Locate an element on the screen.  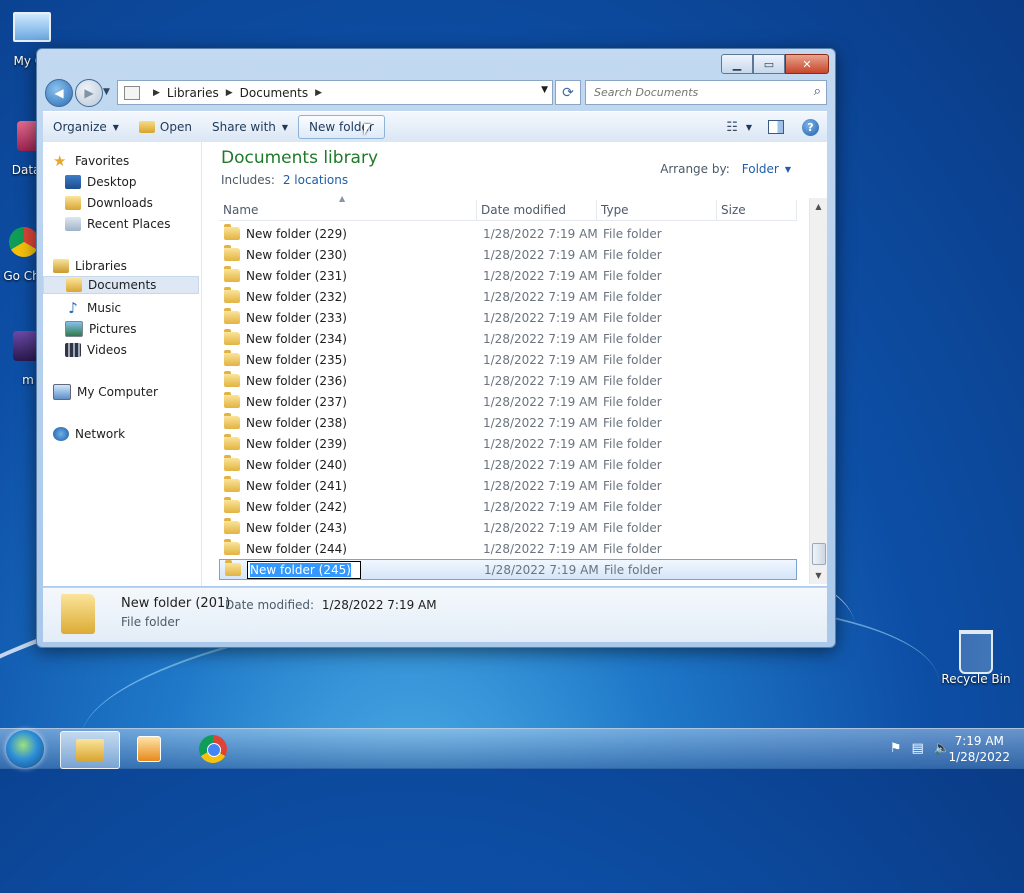
close-button: ✕ is located at coordinates (807, 64).